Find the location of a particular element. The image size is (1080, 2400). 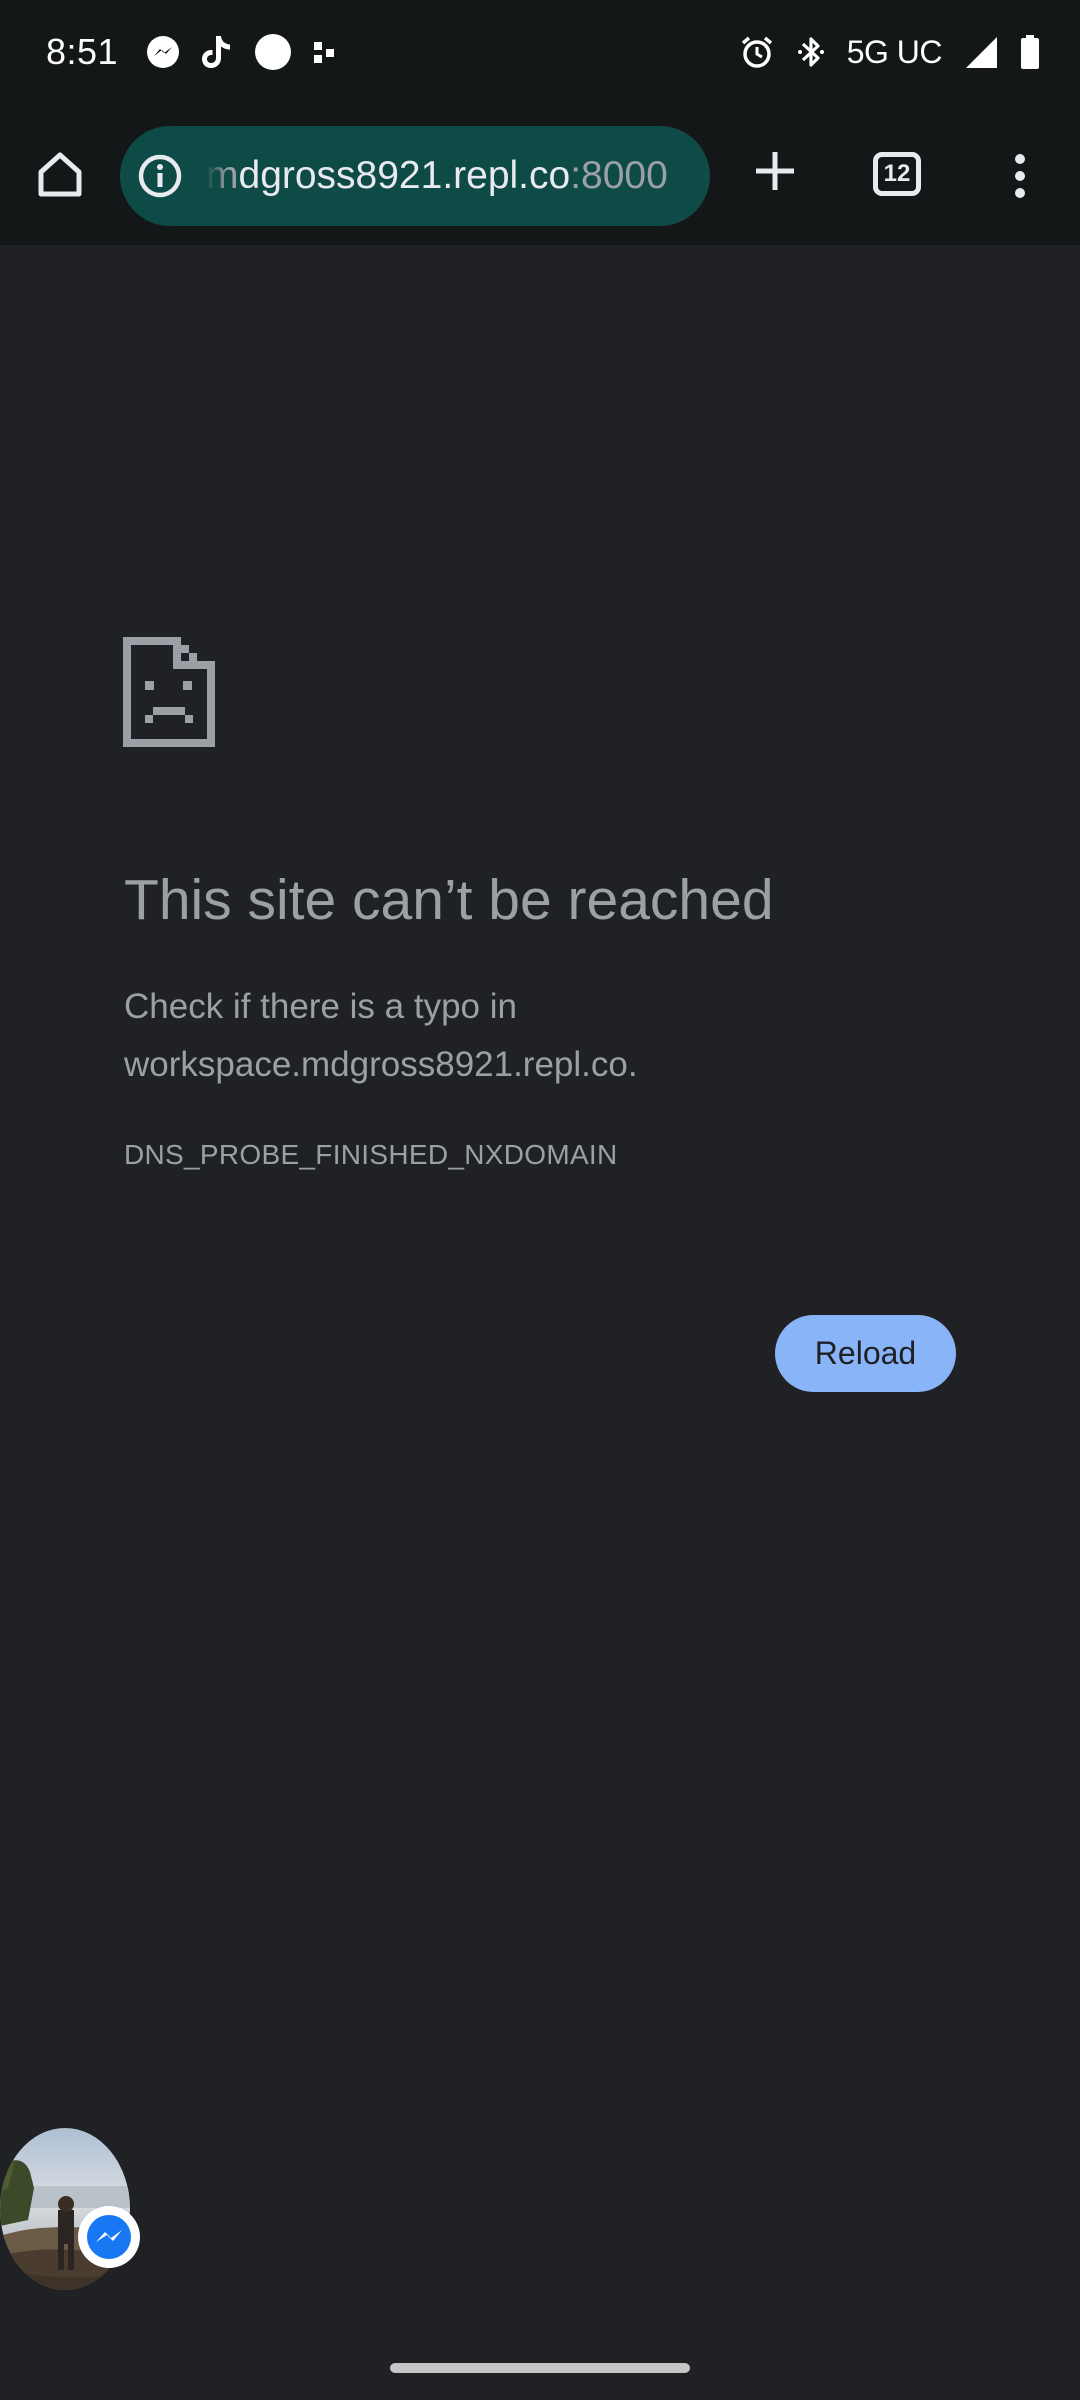

system-icons: 5G UC is located at coordinates (889, 52).